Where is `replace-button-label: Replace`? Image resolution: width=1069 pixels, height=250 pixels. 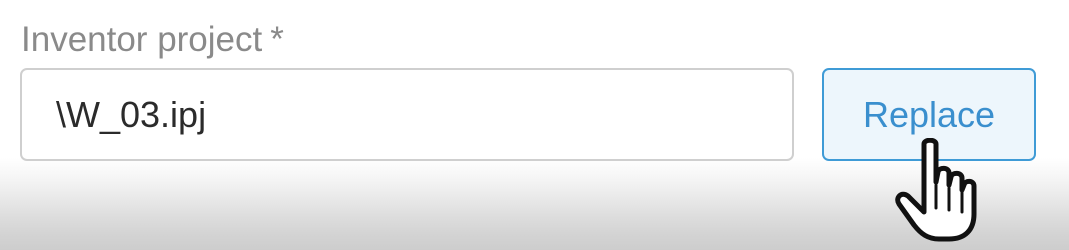
replace-button-label: Replace is located at coordinates (929, 114).